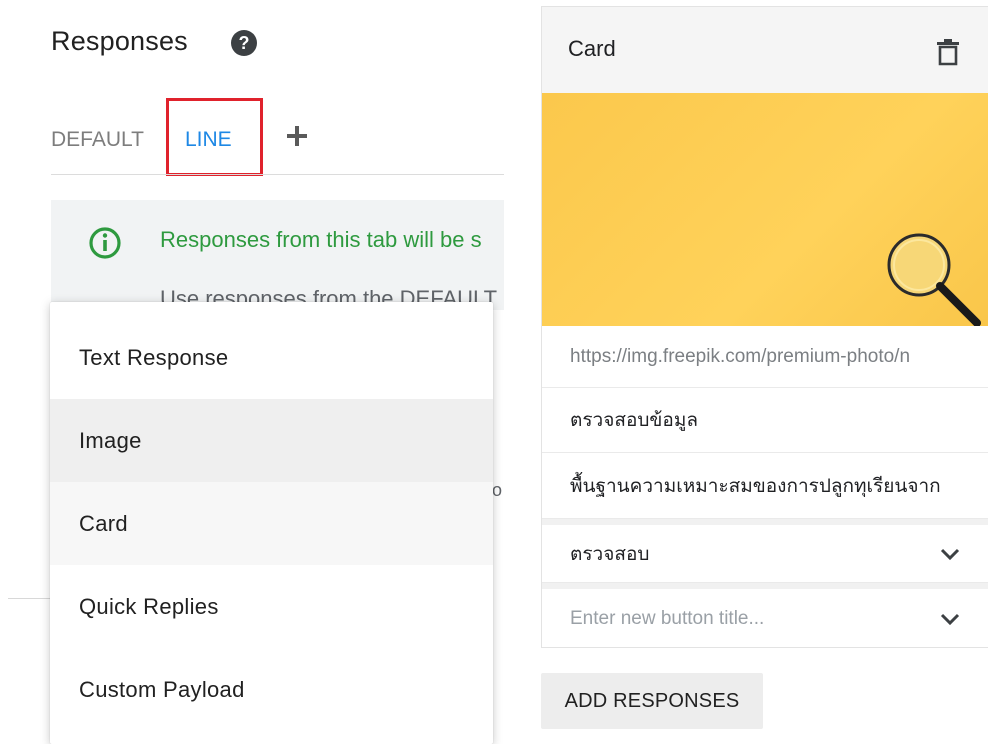  Describe the element at coordinates (522, 460) in the screenshot. I see `column-gap` at that location.